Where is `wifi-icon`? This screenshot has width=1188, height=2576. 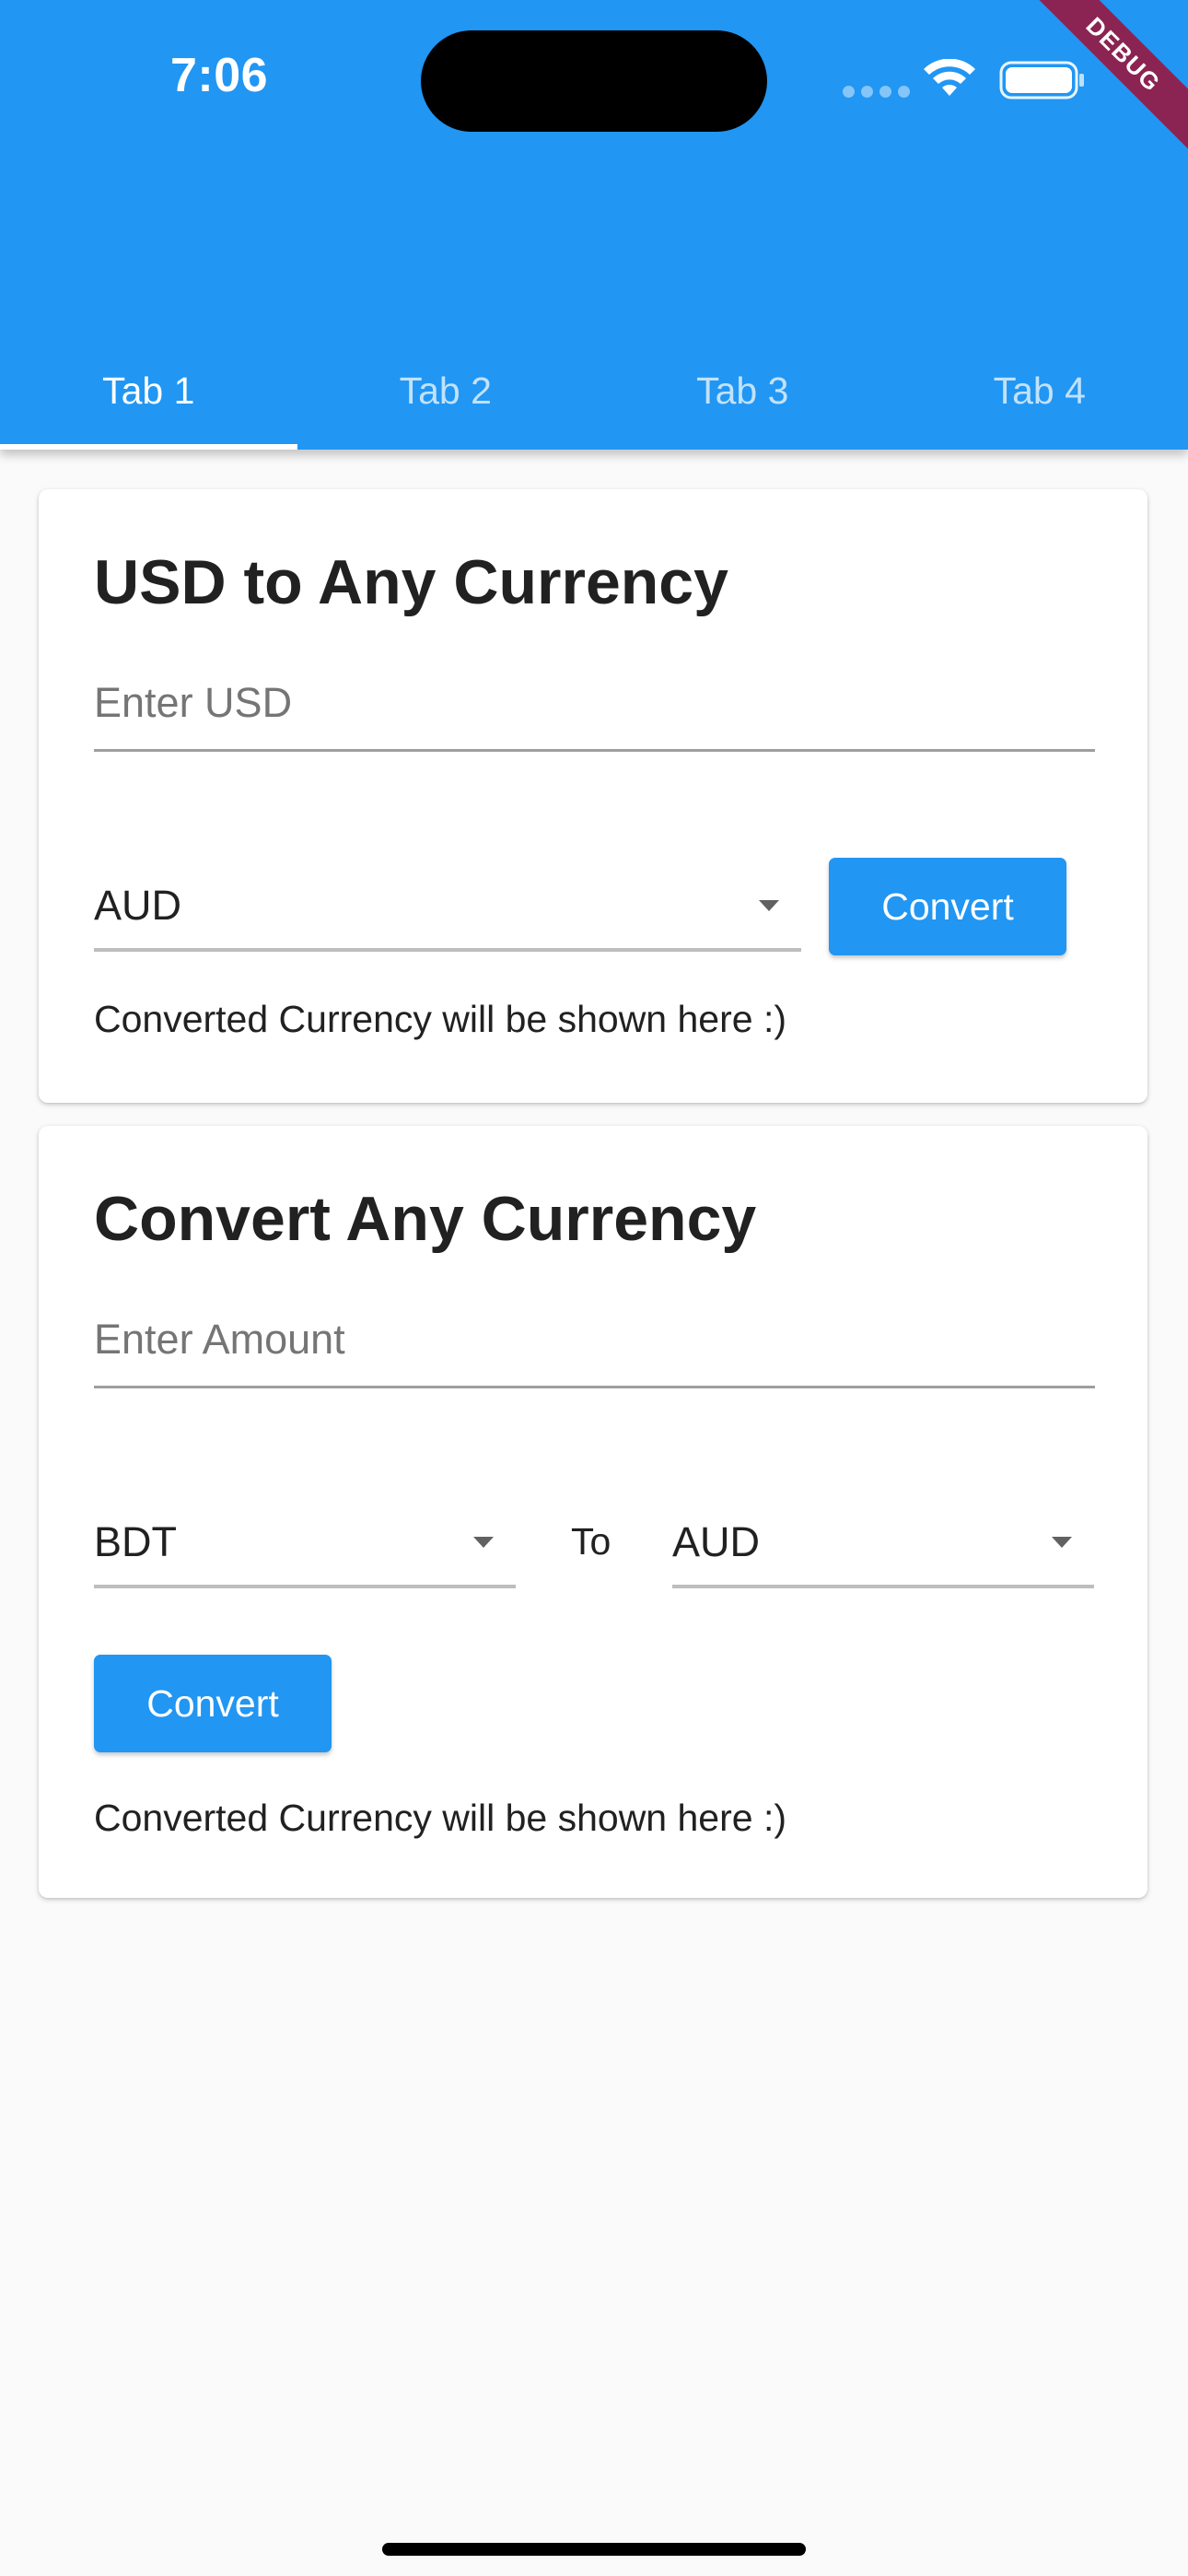
wifi-icon is located at coordinates (949, 77).